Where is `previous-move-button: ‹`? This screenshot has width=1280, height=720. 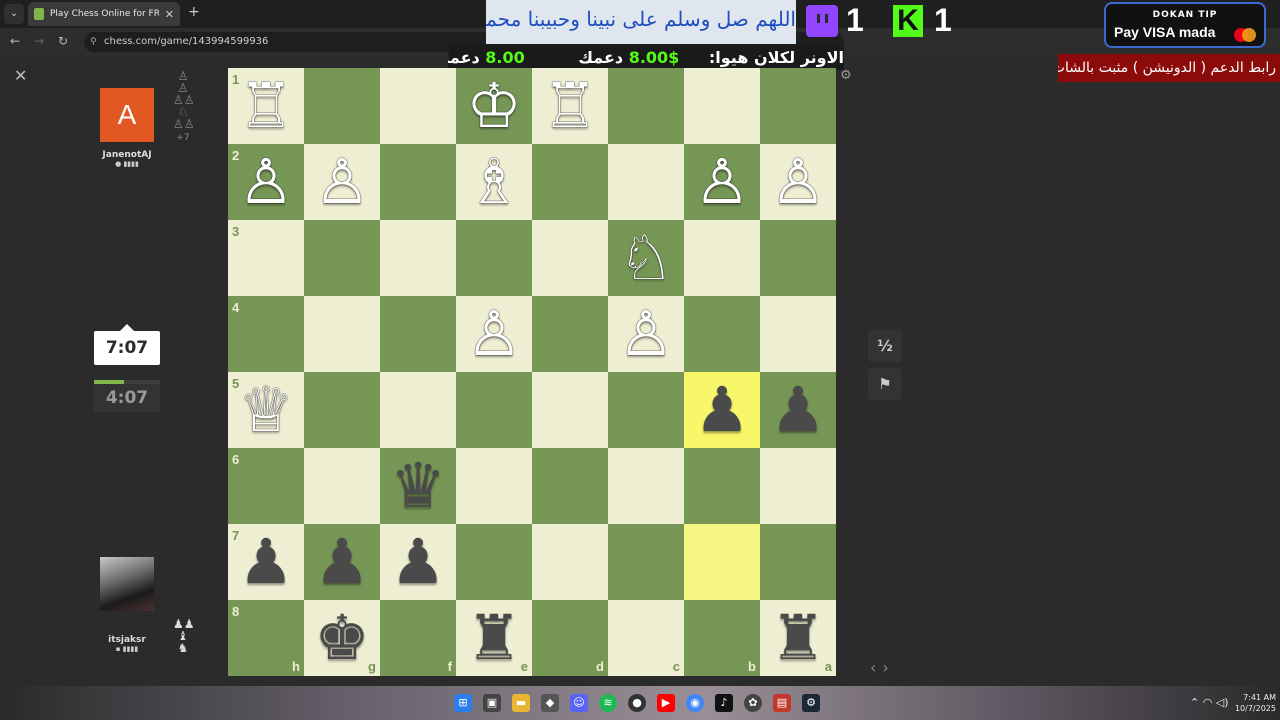 previous-move-button: ‹ is located at coordinates (876, 667).